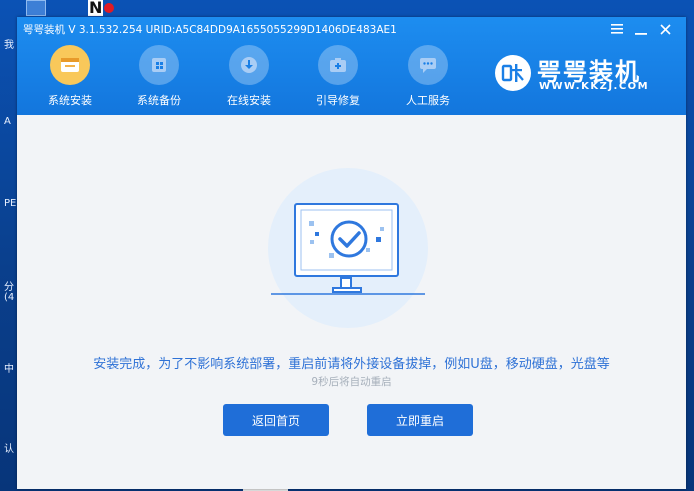 The width and height of the screenshot is (694, 491). What do you see at coordinates (351, 382) in the screenshot?
I see `restart-countdown: 9秒后将自动重启` at bounding box center [351, 382].